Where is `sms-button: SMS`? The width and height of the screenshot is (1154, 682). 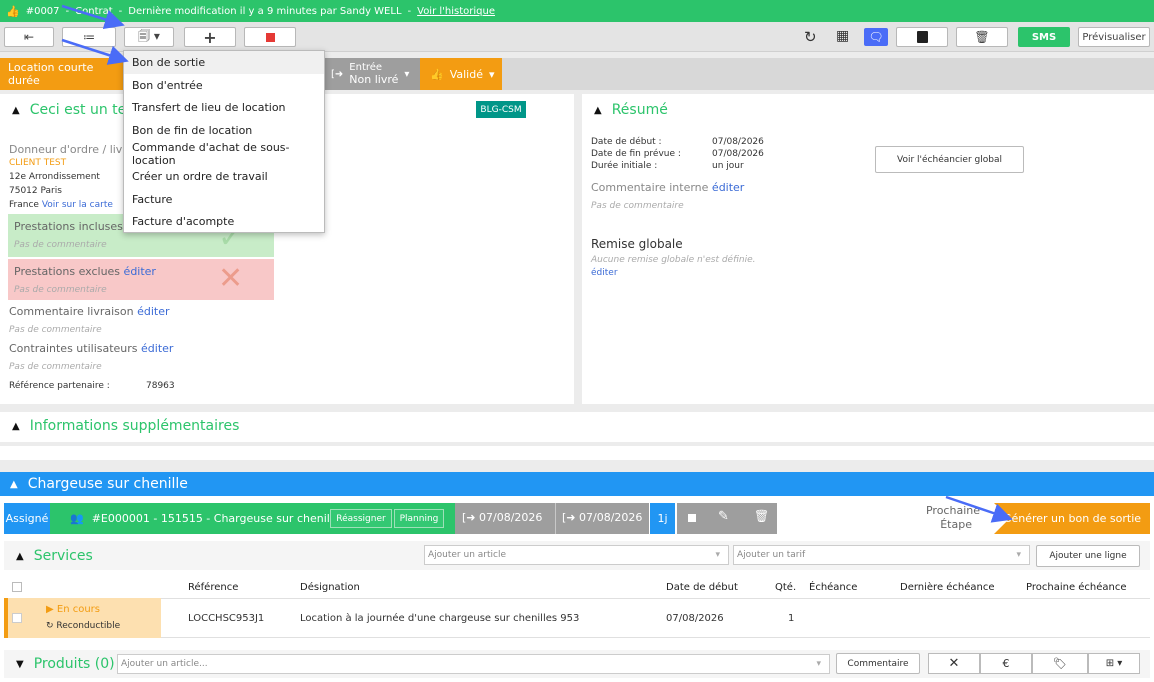 sms-button: SMS is located at coordinates (1044, 37).